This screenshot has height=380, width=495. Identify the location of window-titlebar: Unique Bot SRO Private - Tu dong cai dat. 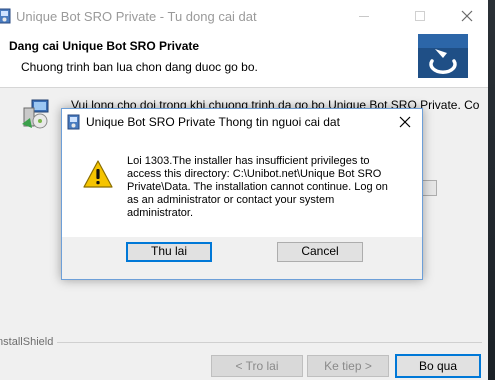
(244, 16).